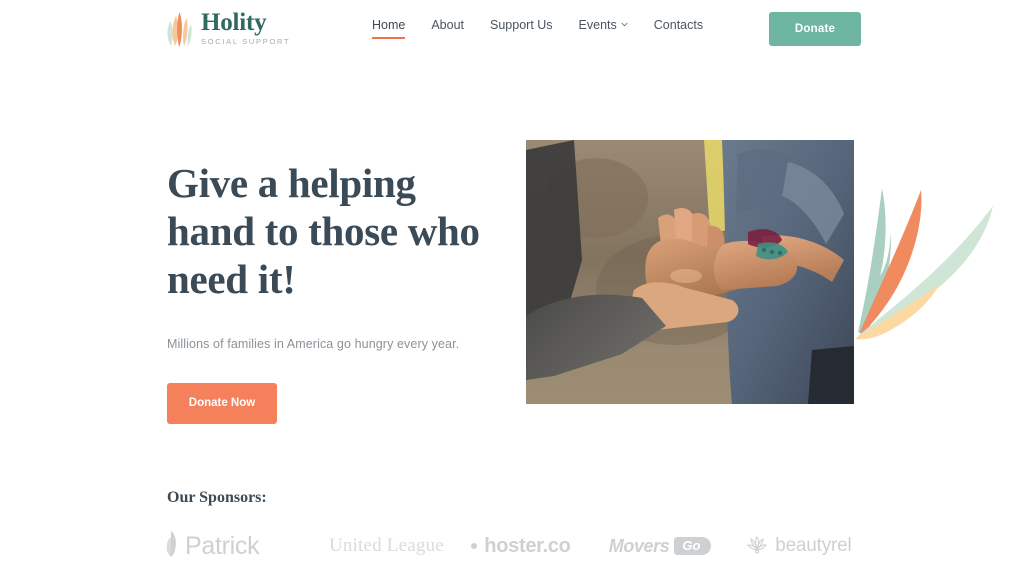  I want to click on nav-label: Home, so click(389, 25).